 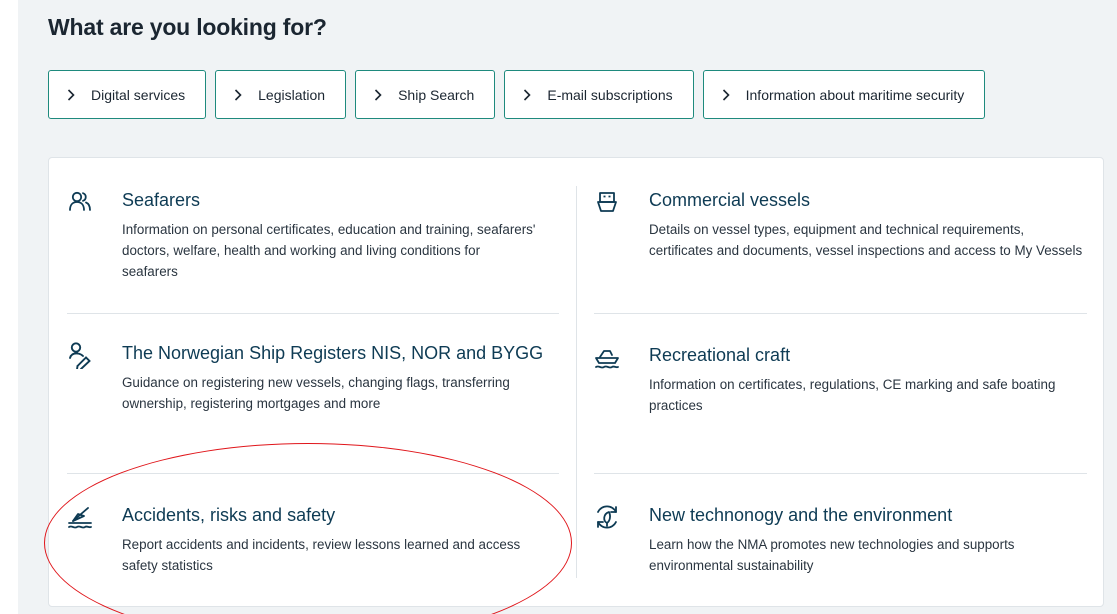 What do you see at coordinates (720, 355) in the screenshot?
I see `topic-title: Recreational craft` at bounding box center [720, 355].